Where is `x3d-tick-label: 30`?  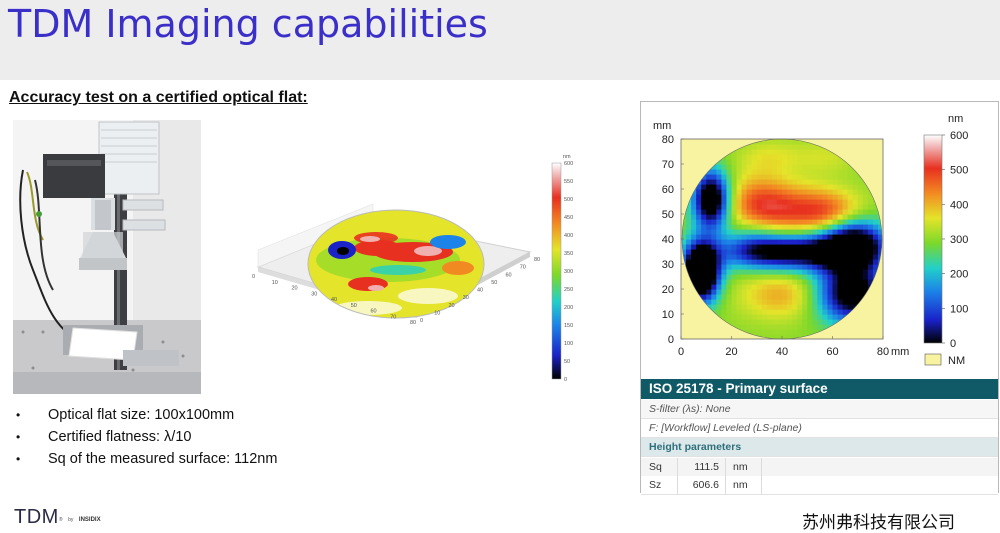
x3d-tick-label: 30 is located at coordinates (314, 294).